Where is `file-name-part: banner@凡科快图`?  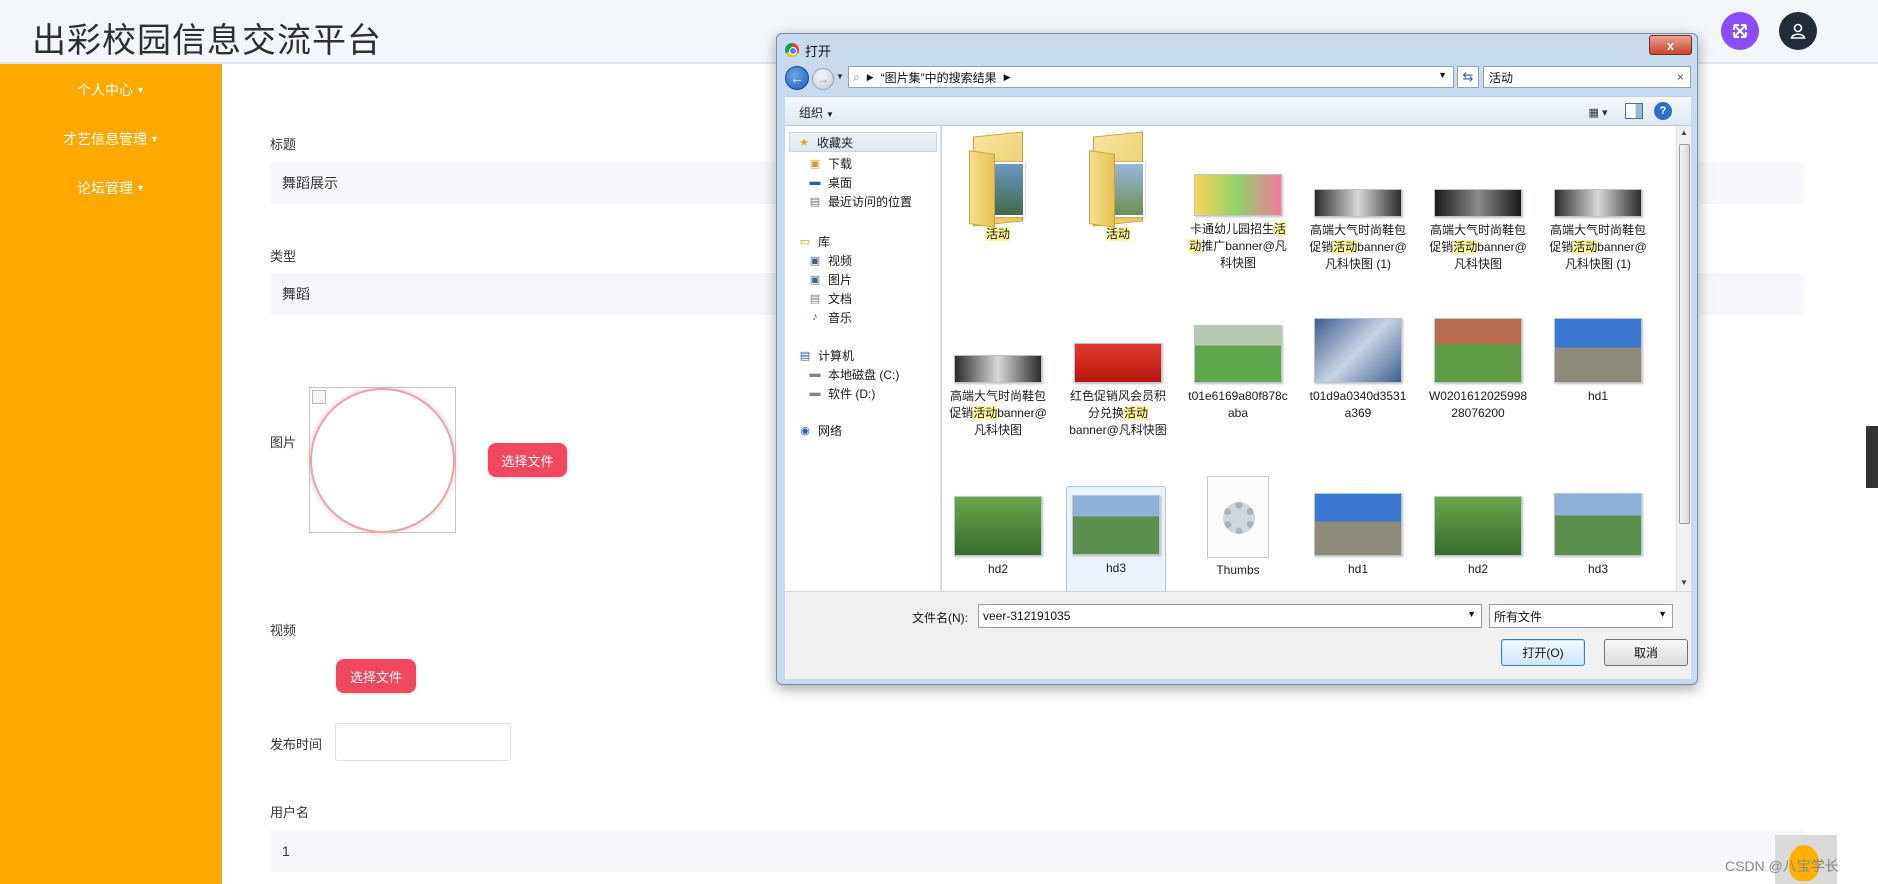
file-name-part: banner@凡科快图 is located at coordinates (1118, 430).